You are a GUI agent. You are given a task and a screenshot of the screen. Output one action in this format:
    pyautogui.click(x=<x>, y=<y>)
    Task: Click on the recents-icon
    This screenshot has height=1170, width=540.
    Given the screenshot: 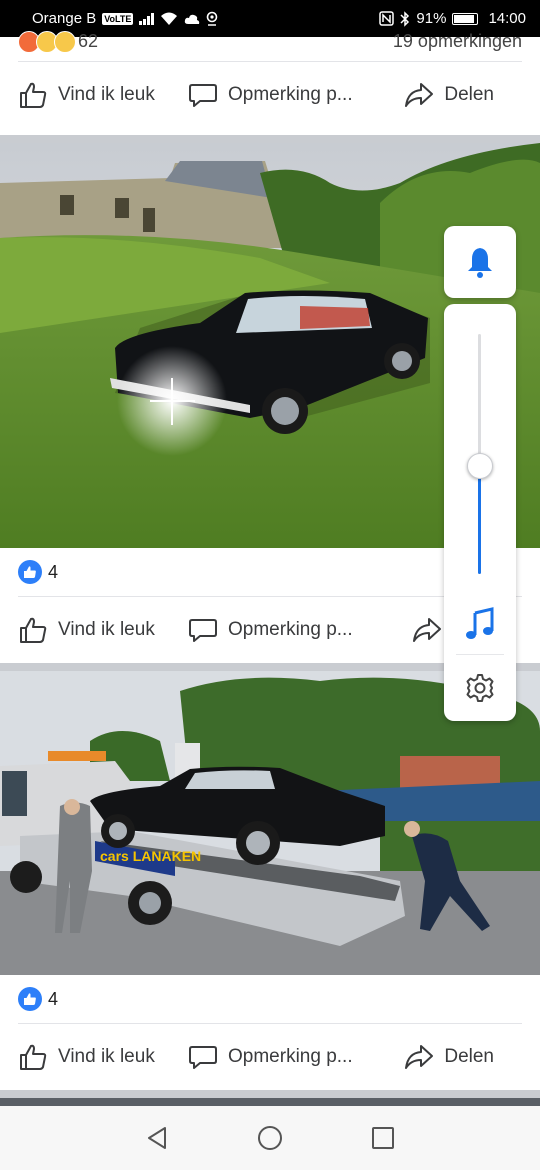 What is the action you would take?
    pyautogui.click(x=383, y=1138)
    